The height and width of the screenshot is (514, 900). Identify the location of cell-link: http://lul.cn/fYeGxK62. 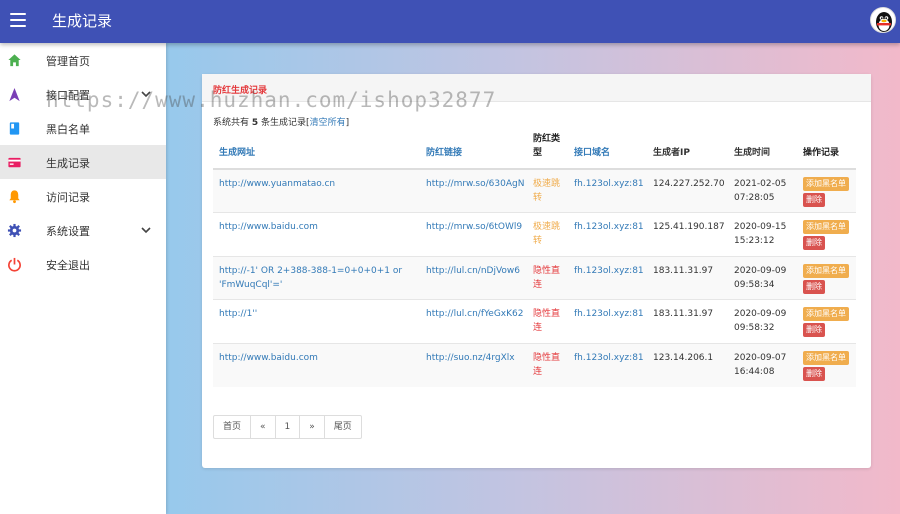
(473, 321).